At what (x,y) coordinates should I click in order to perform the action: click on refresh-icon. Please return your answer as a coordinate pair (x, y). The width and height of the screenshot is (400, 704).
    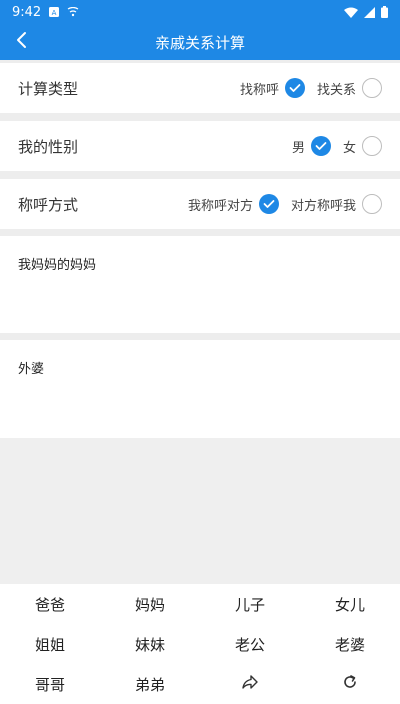
    Looking at the image, I should click on (350, 684).